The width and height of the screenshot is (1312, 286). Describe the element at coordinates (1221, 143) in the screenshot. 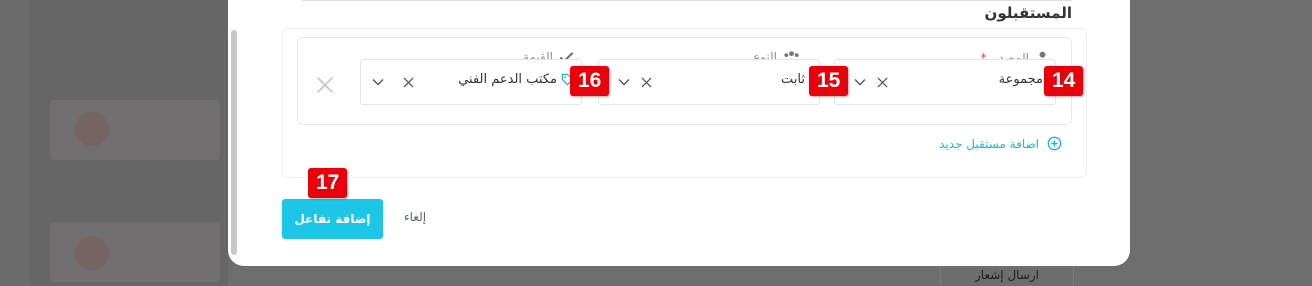

I see `backdrop-right` at that location.